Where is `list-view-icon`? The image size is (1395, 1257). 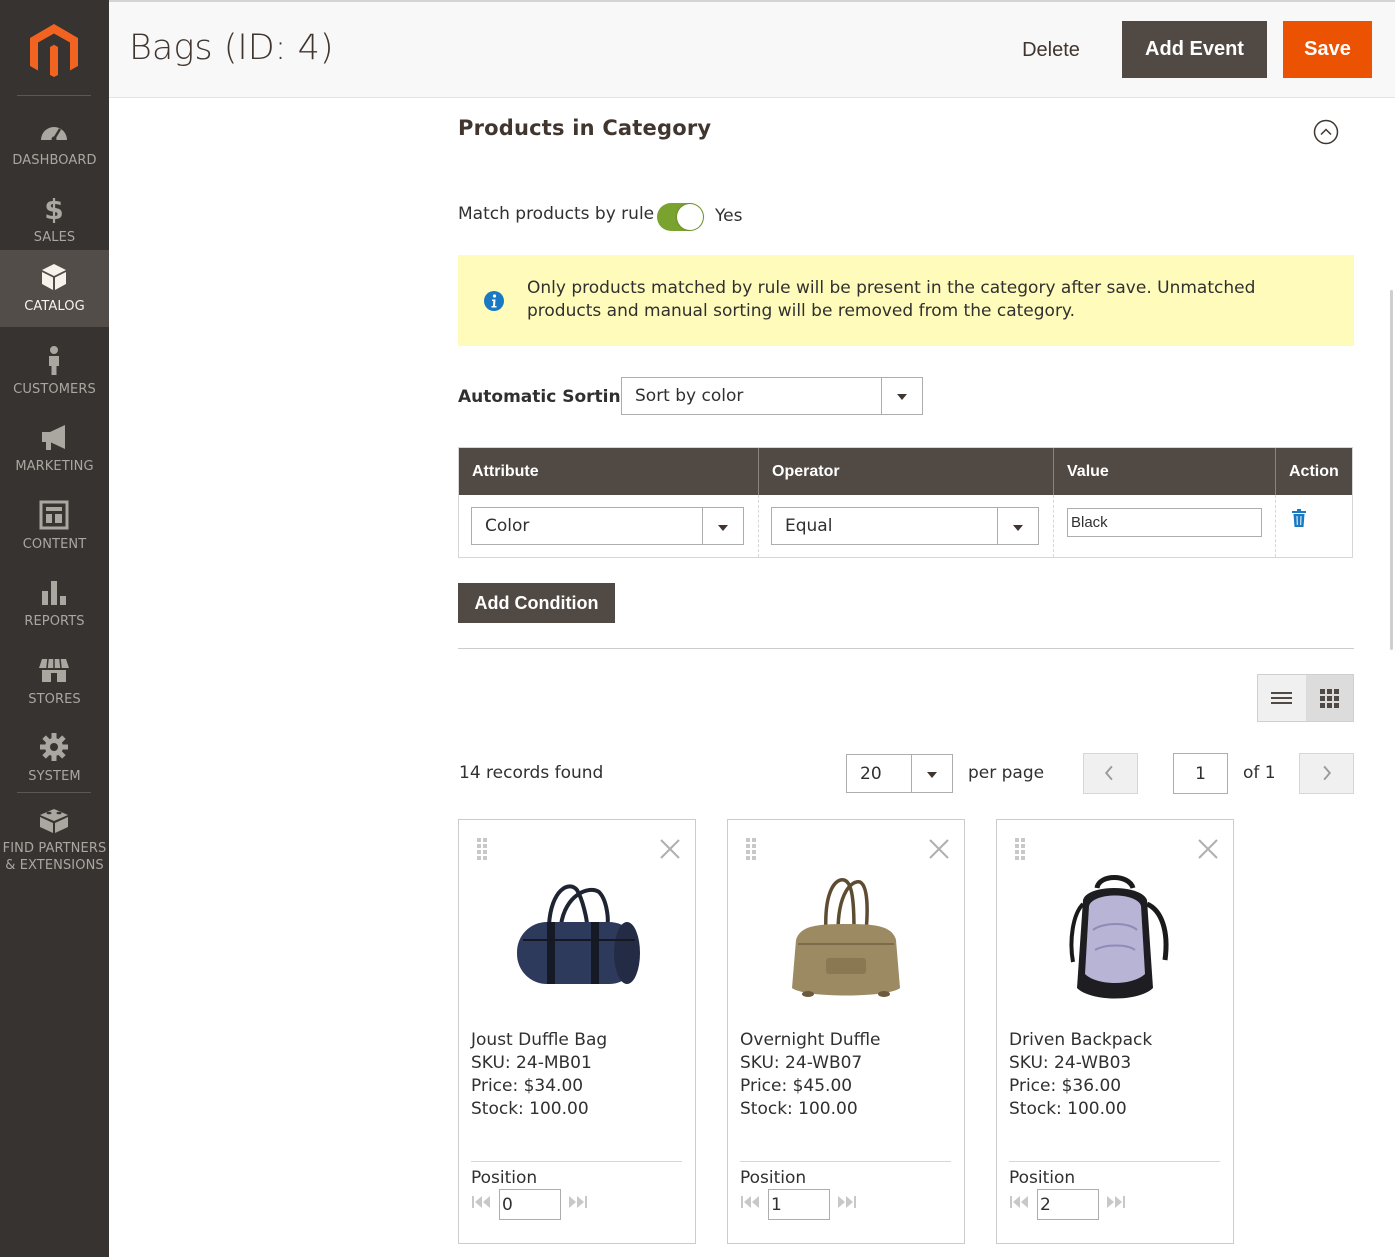 list-view-icon is located at coordinates (1281, 698).